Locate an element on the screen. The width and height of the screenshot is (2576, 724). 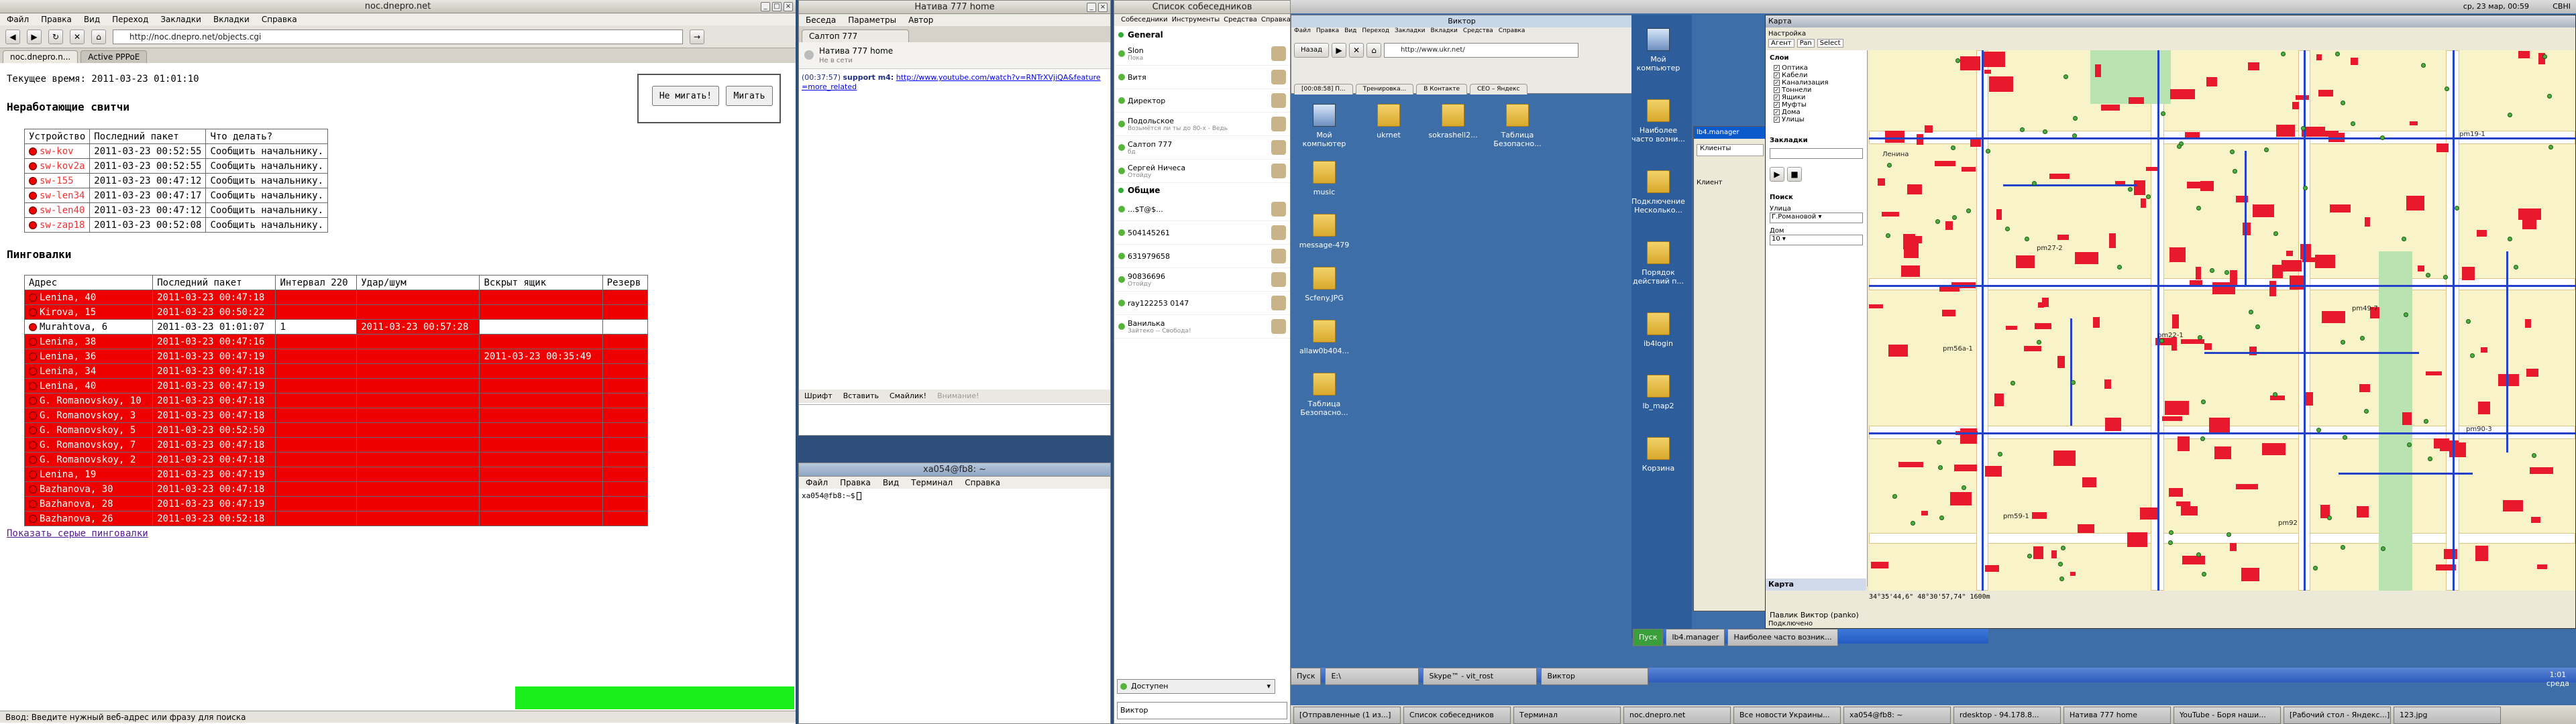
remote-tab: В Контакте is located at coordinates (1441, 89).